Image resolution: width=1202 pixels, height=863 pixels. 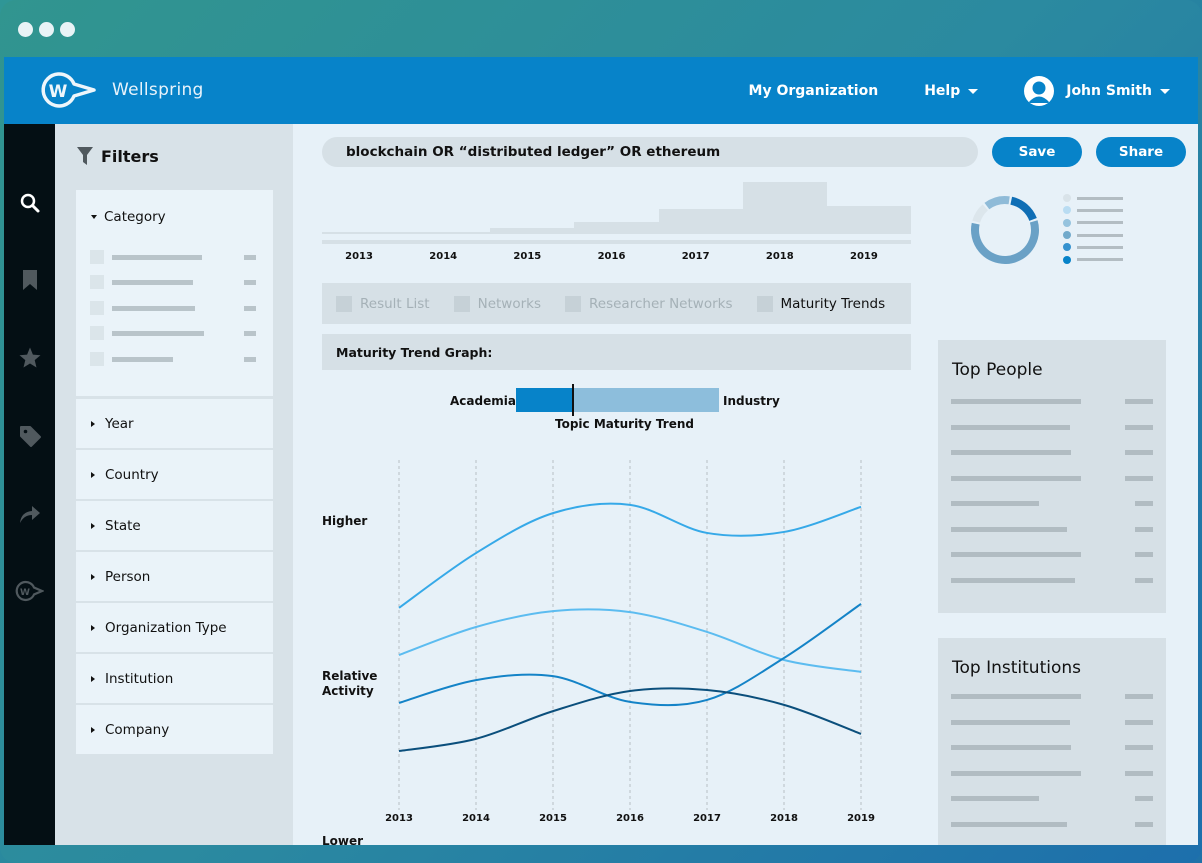 I want to click on filter-section-label: Company, so click(x=137, y=729).